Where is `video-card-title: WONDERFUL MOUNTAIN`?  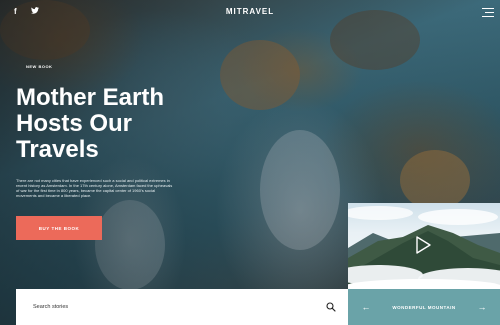
video-card-title: WONDERFUL MOUNTAIN is located at coordinates (424, 307).